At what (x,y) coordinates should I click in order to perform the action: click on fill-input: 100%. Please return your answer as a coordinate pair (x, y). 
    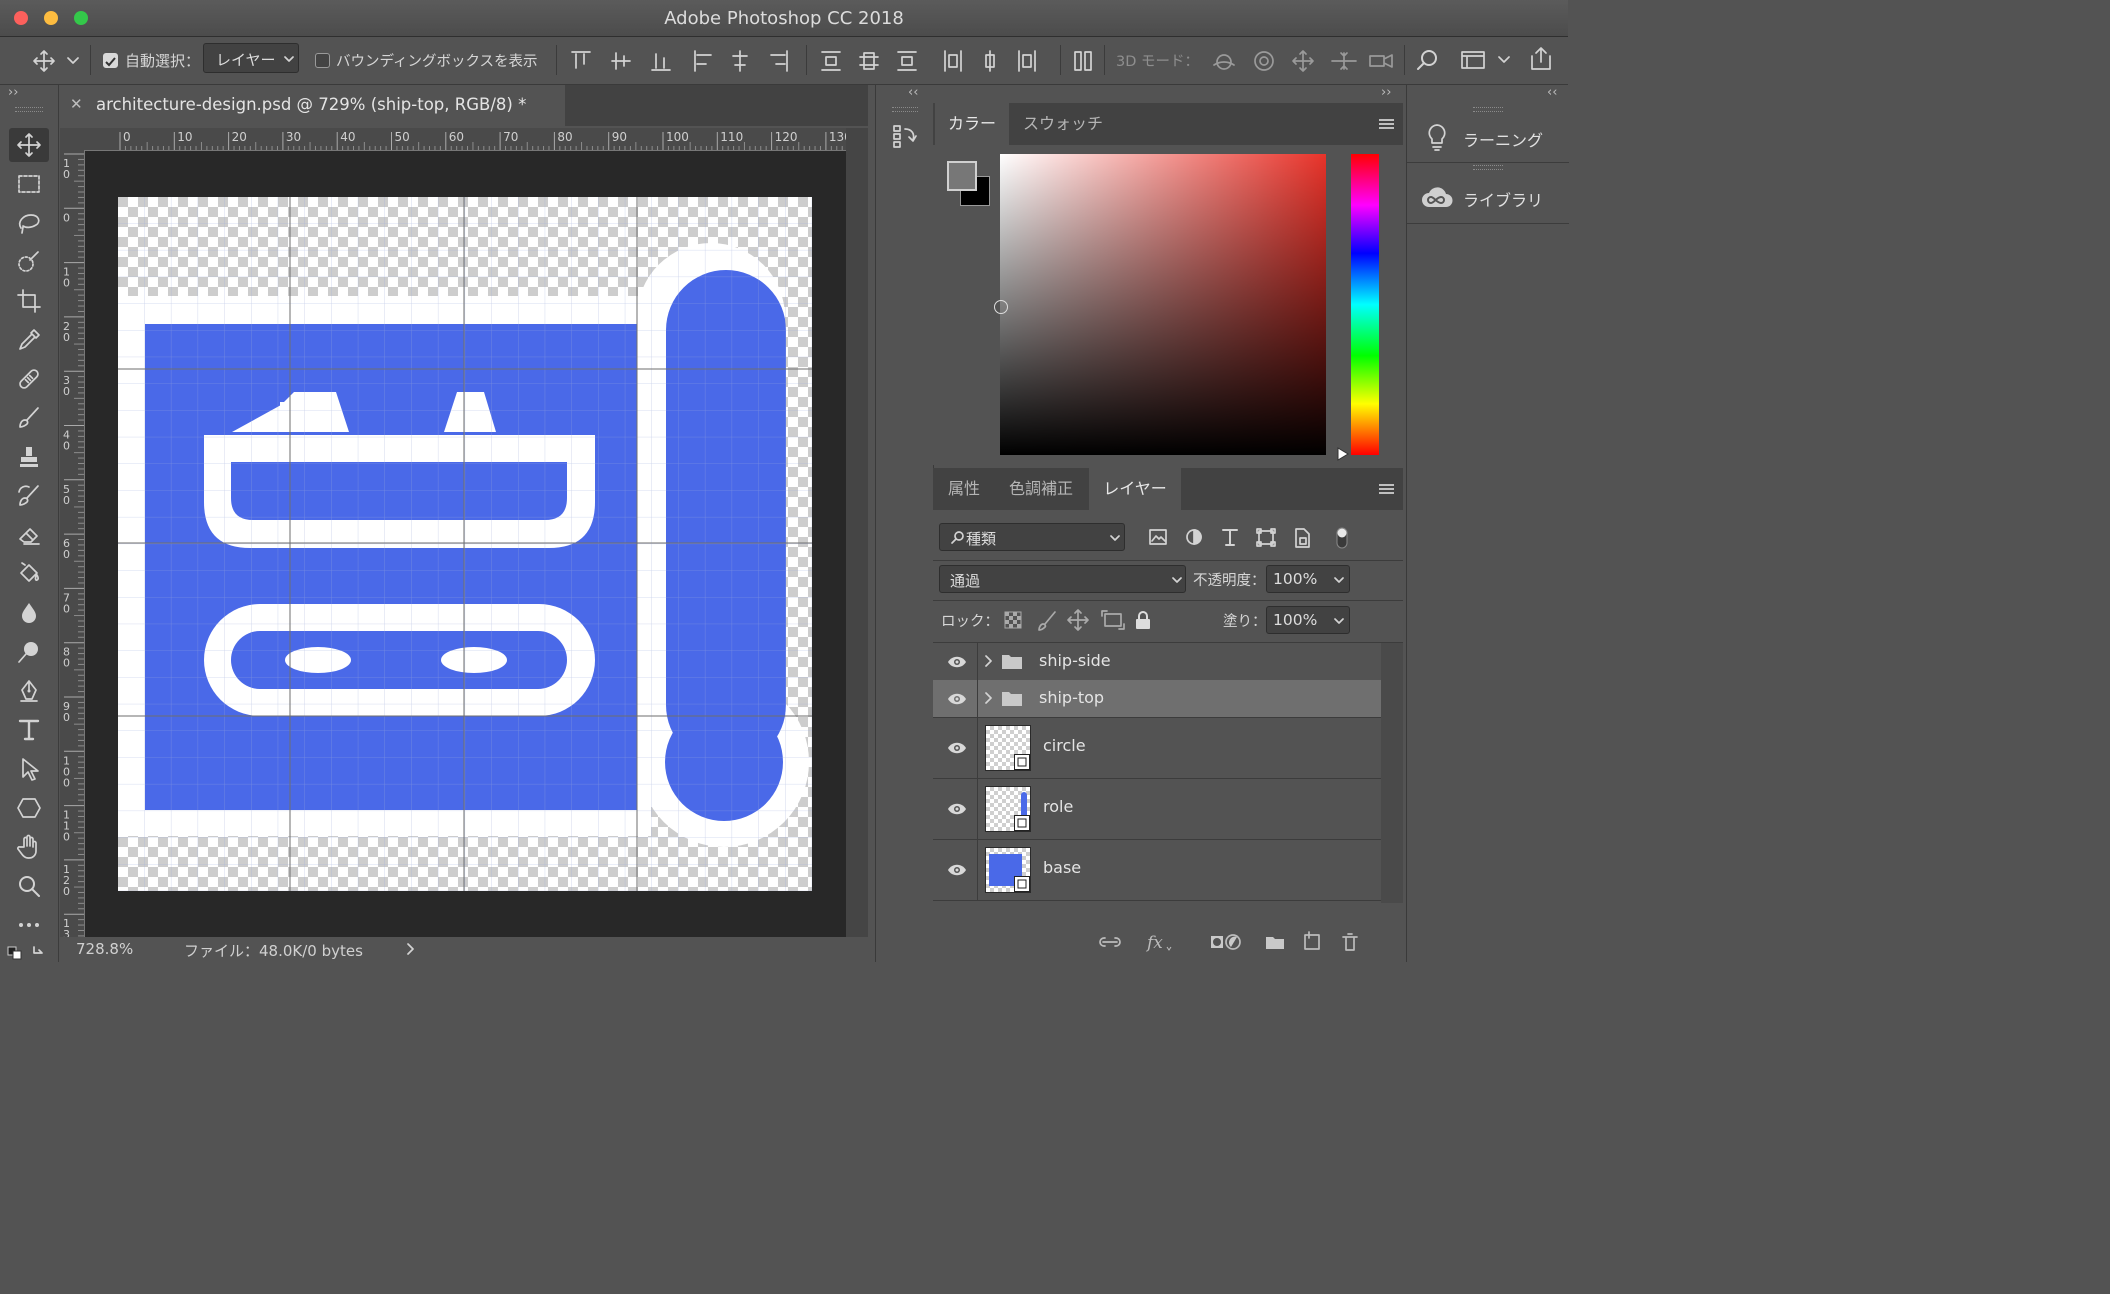
    Looking at the image, I should click on (1308, 620).